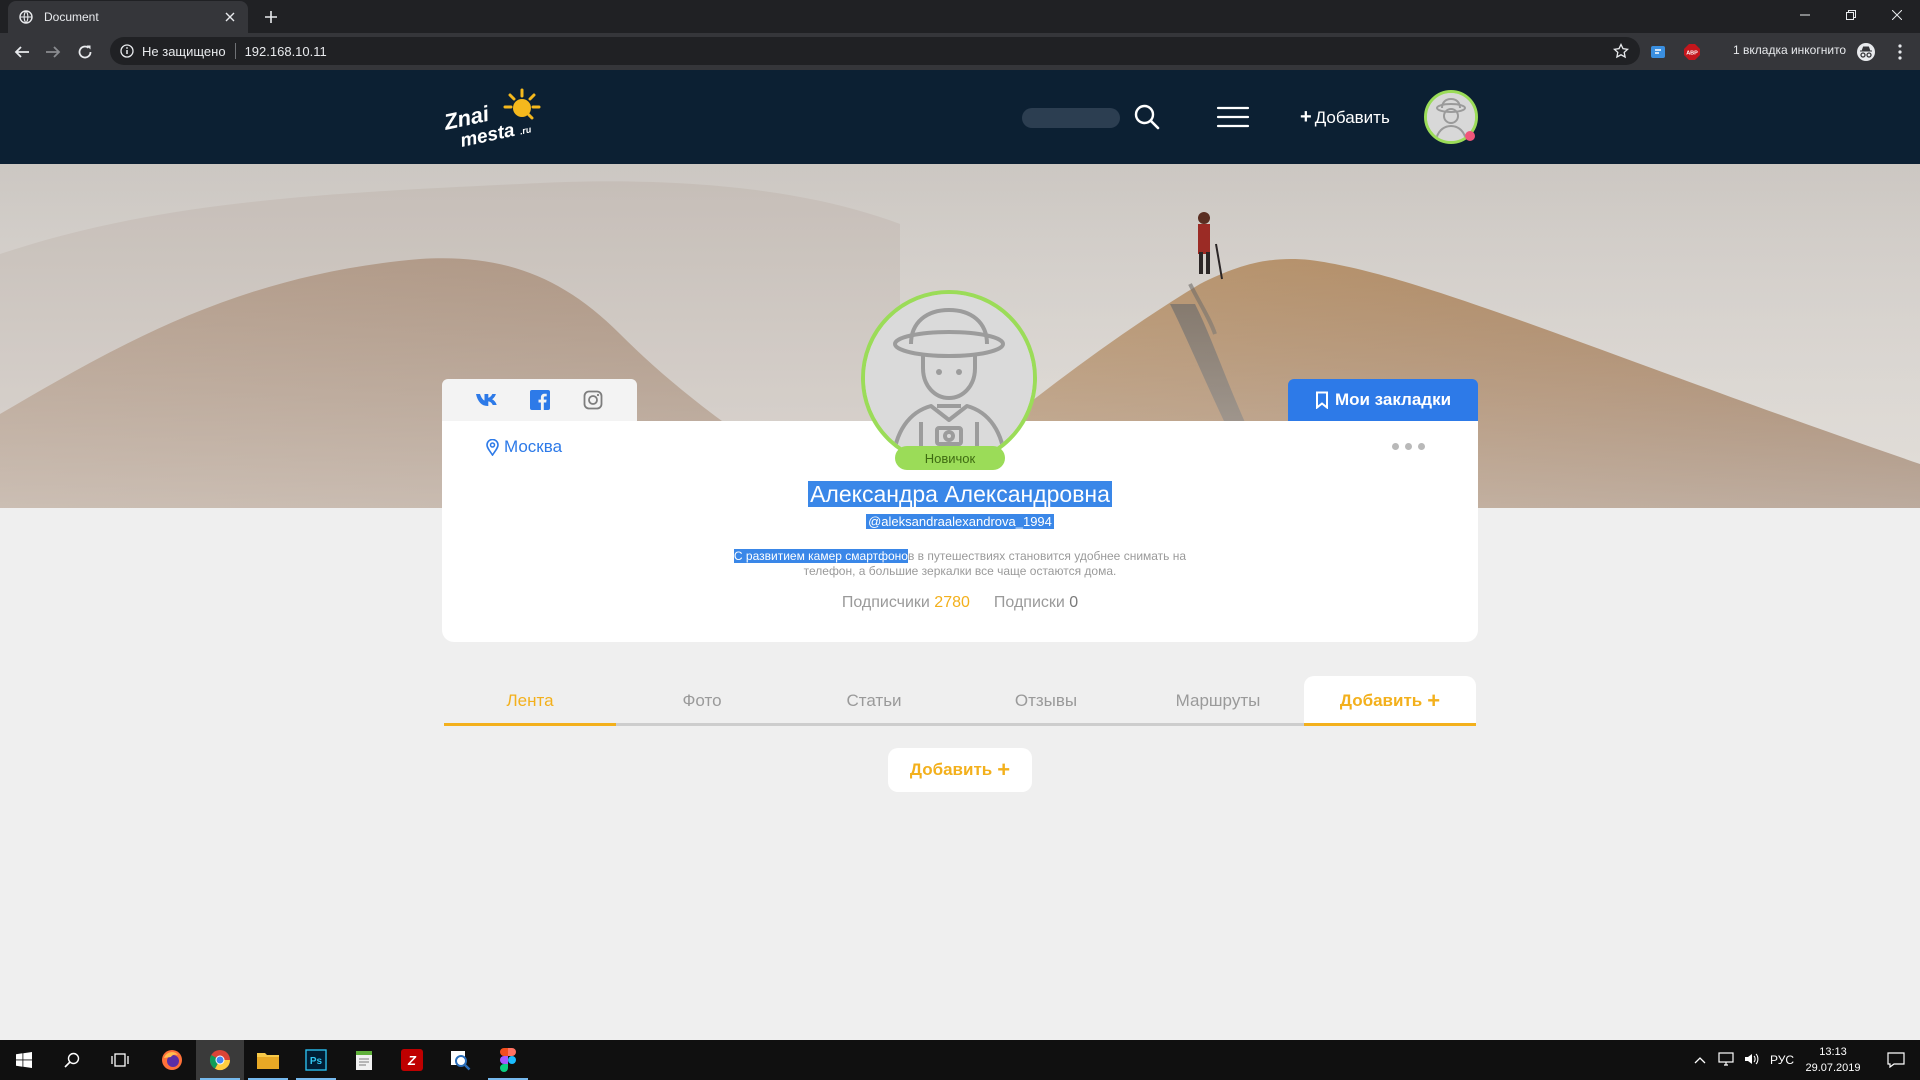 This screenshot has height=1080, width=1920. I want to click on restore-button, so click(1851, 15).